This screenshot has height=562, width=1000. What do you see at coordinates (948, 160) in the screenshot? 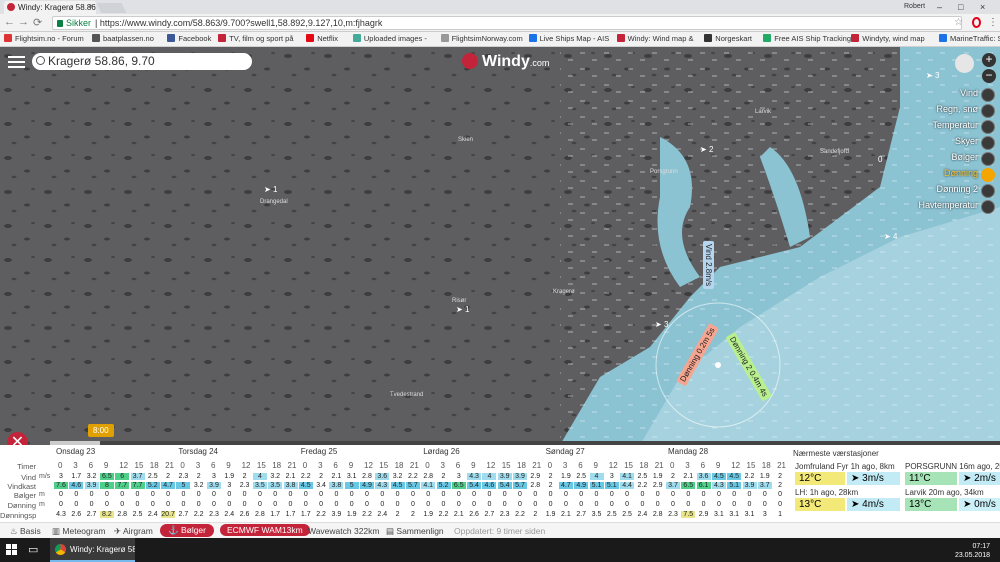
I see `layer-item: Bølger` at bounding box center [948, 160].